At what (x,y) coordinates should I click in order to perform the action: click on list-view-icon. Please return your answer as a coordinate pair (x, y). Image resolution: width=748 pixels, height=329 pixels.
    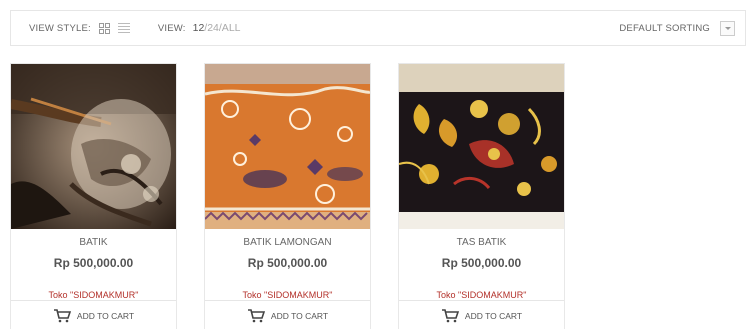
    Looking at the image, I should click on (123, 28).